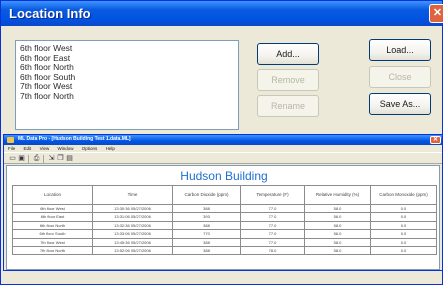 The width and height of the screenshot is (443, 285). What do you see at coordinates (110, 148) in the screenshot?
I see `menu-help: Help` at bounding box center [110, 148].